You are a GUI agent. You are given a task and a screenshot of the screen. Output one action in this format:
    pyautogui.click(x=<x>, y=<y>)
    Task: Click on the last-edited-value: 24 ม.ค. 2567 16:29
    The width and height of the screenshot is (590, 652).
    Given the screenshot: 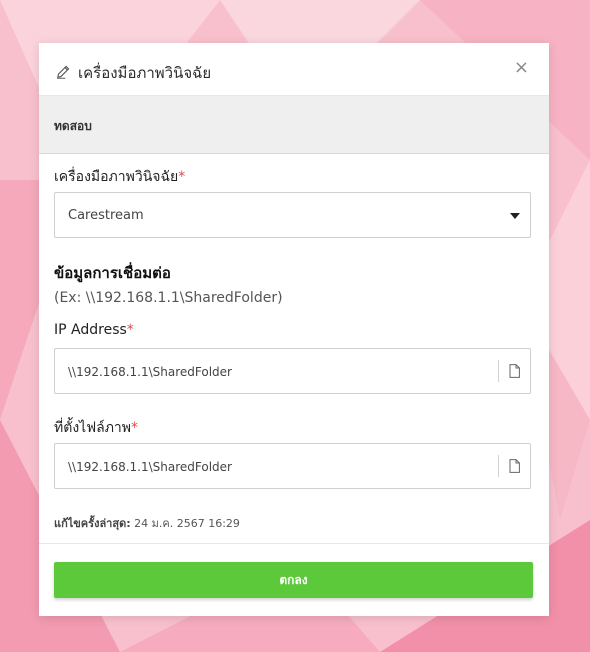 What is the action you would take?
    pyautogui.click(x=185, y=523)
    